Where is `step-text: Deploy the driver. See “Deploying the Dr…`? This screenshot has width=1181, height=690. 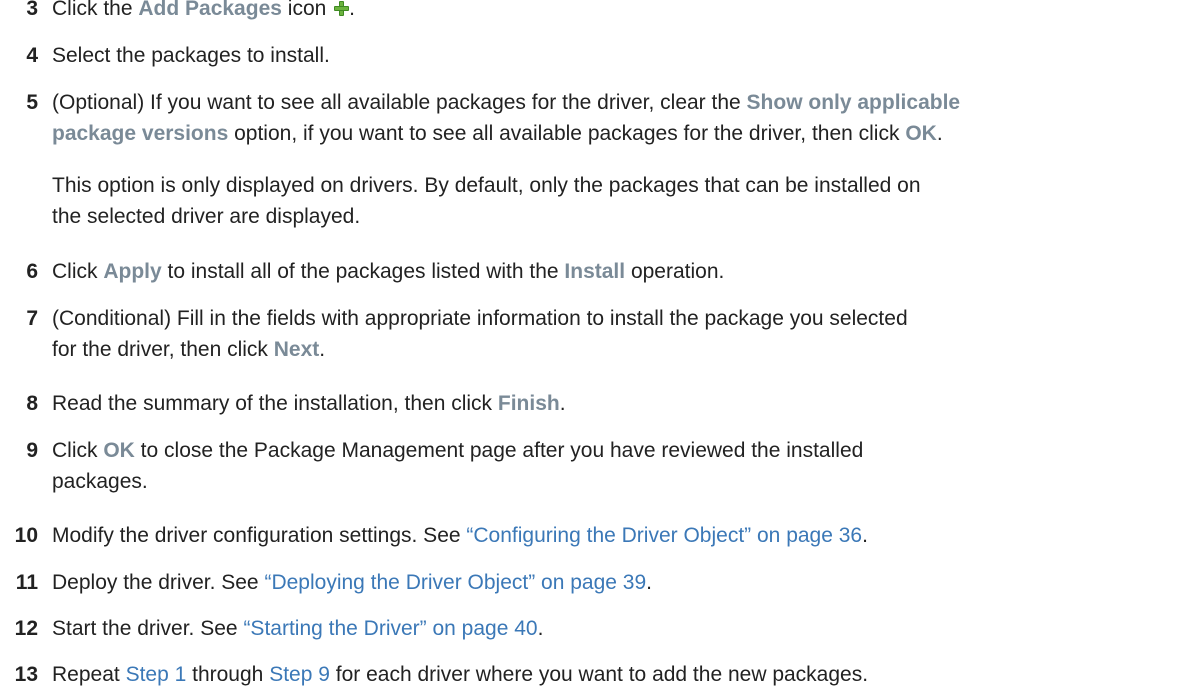 step-text: Deploy the driver. See “Deploying the Dr… is located at coordinates (614, 582).